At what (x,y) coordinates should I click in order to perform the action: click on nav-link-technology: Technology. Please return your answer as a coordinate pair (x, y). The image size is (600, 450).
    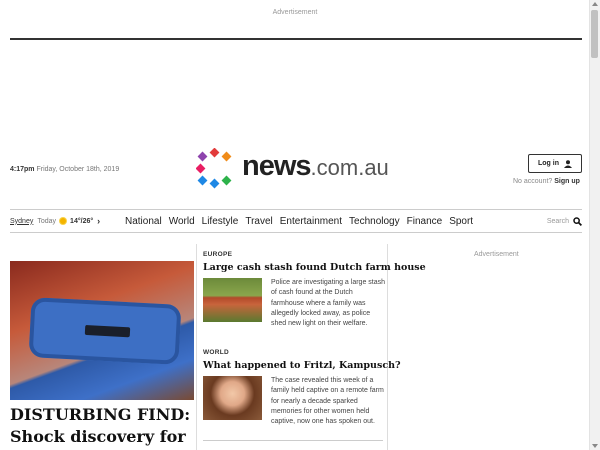
    Looking at the image, I should click on (374, 221).